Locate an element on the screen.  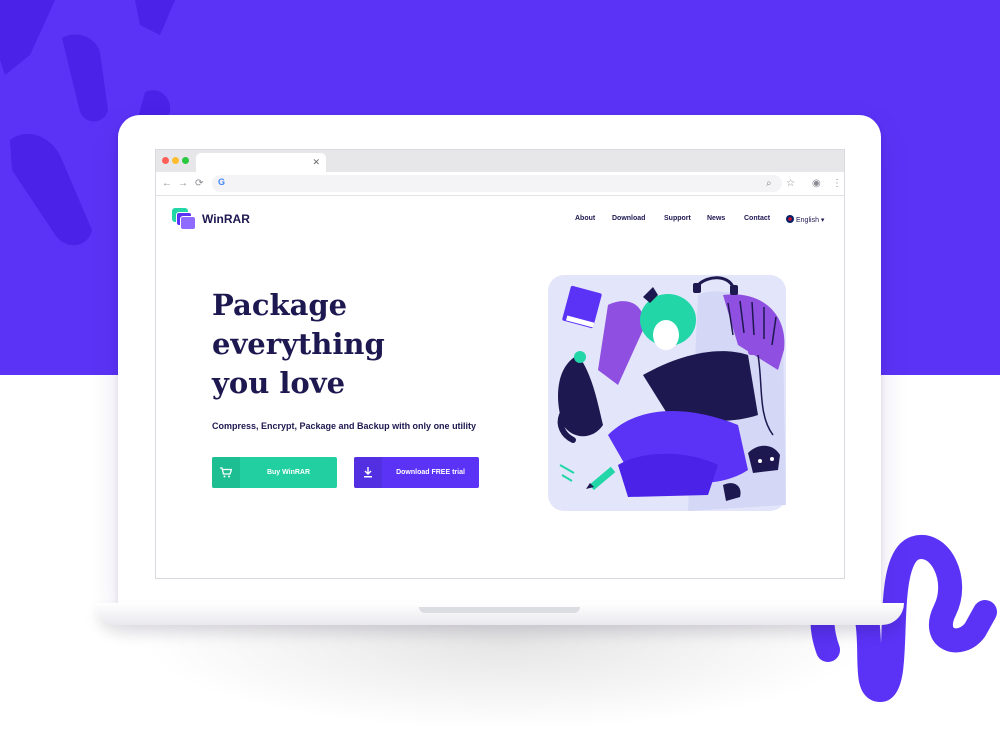
buy-winrar-button: Buy WinRAR is located at coordinates (274, 472).